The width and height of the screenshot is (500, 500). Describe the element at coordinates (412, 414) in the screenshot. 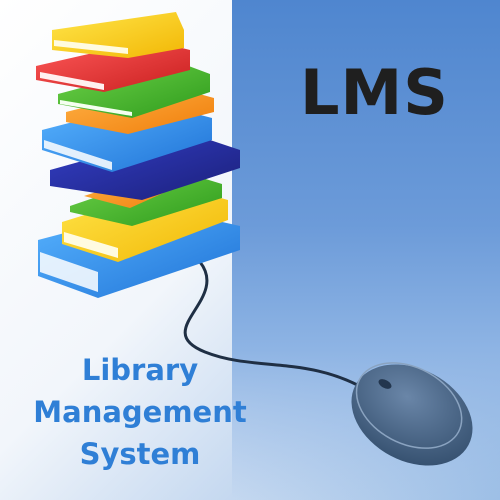

I see `computer-mouse-icon` at that location.